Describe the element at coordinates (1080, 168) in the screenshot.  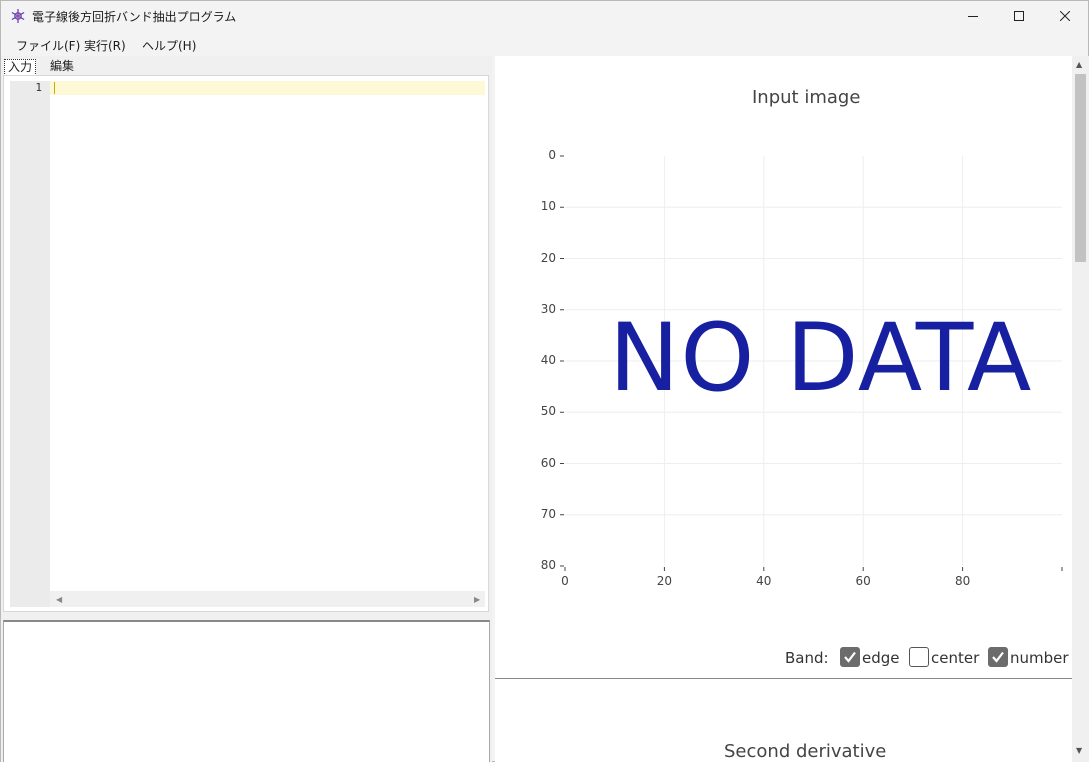
I see `scrollbar-thumb` at that location.